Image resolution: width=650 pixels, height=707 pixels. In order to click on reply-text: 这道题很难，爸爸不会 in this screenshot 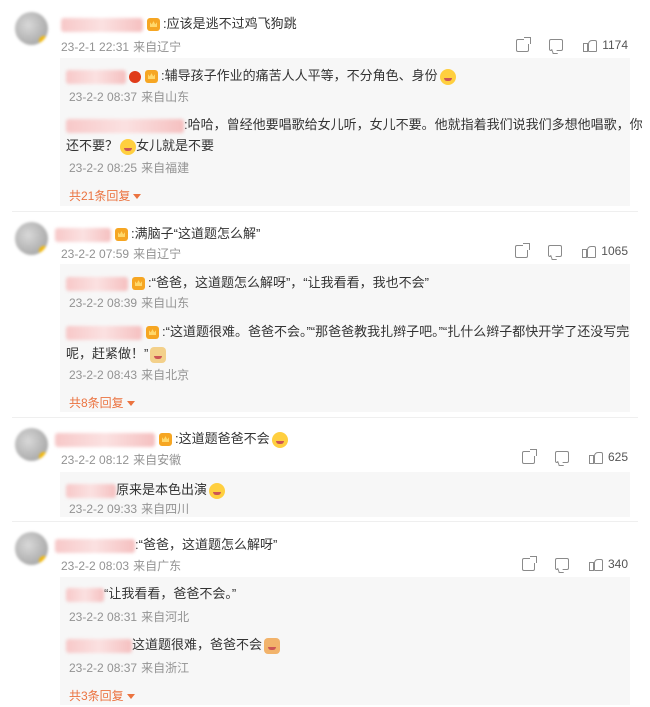, I will do `click(197, 644)`.